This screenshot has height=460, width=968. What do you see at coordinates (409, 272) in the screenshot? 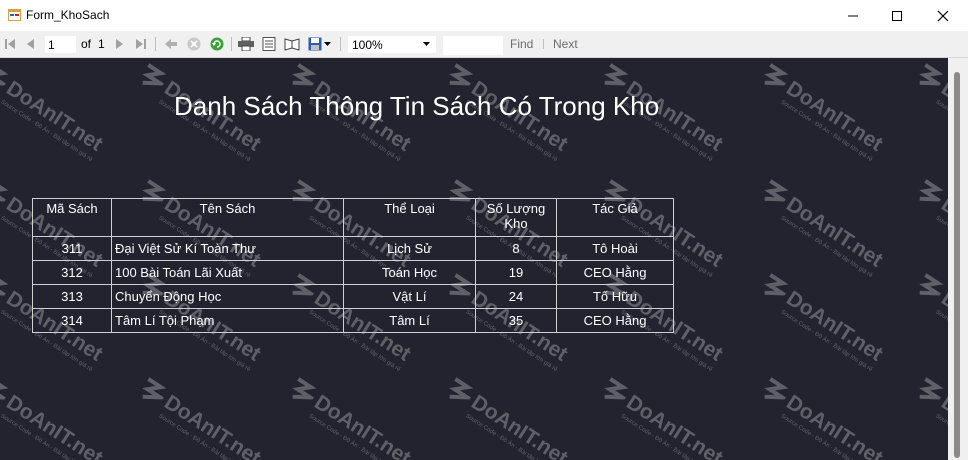
I see `cell-the-loai: Toán Học` at bounding box center [409, 272].